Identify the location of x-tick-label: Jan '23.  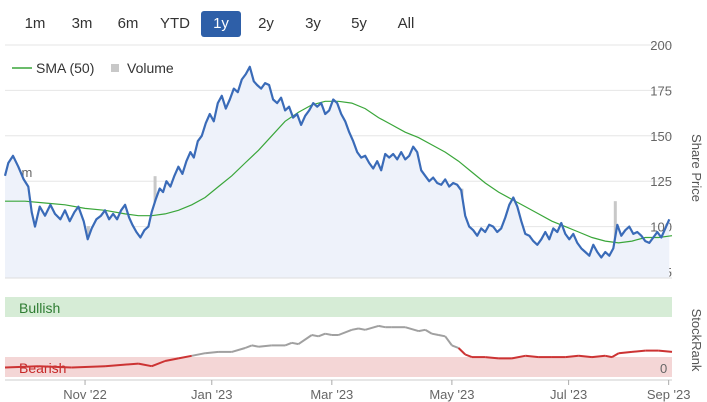
(212, 394).